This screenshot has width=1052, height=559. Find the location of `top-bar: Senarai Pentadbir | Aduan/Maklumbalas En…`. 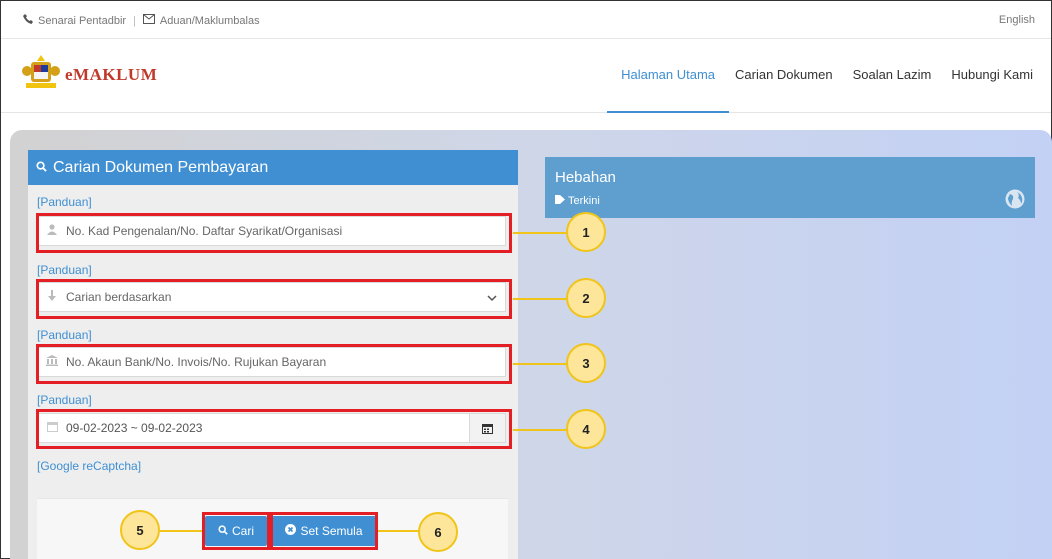

top-bar: Senarai Pentadbir | Aduan/Maklumbalas En… is located at coordinates (526, 20).